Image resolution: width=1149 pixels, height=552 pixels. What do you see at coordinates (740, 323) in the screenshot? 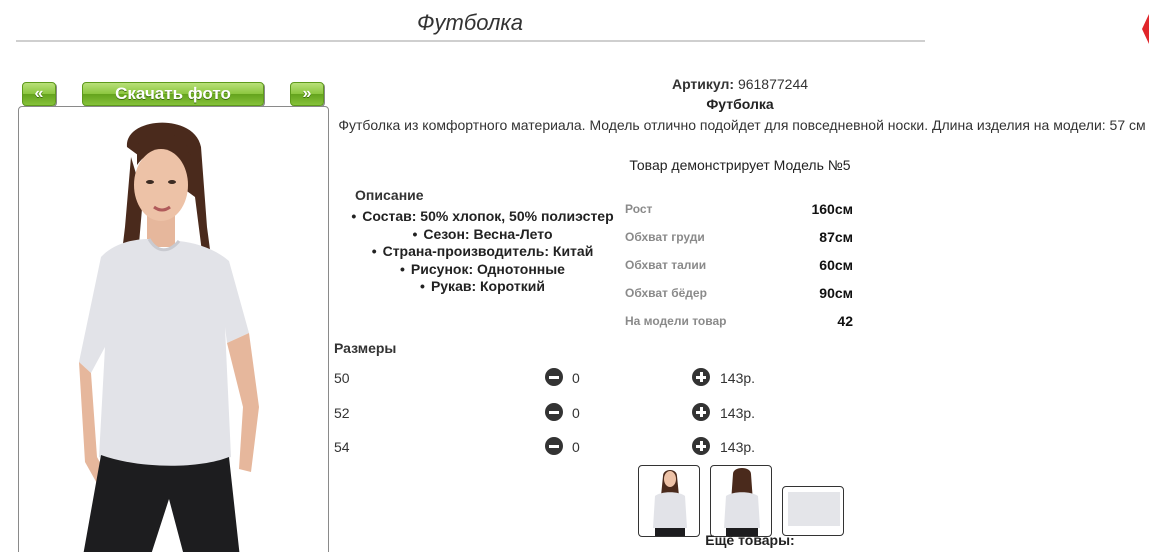
I see `measurement-row: На модели товар 42` at bounding box center [740, 323].